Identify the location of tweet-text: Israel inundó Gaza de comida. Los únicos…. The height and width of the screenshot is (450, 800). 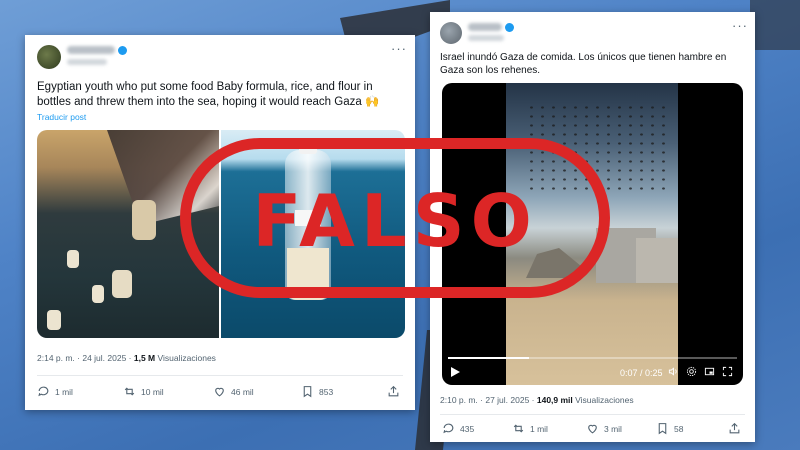
(583, 64).